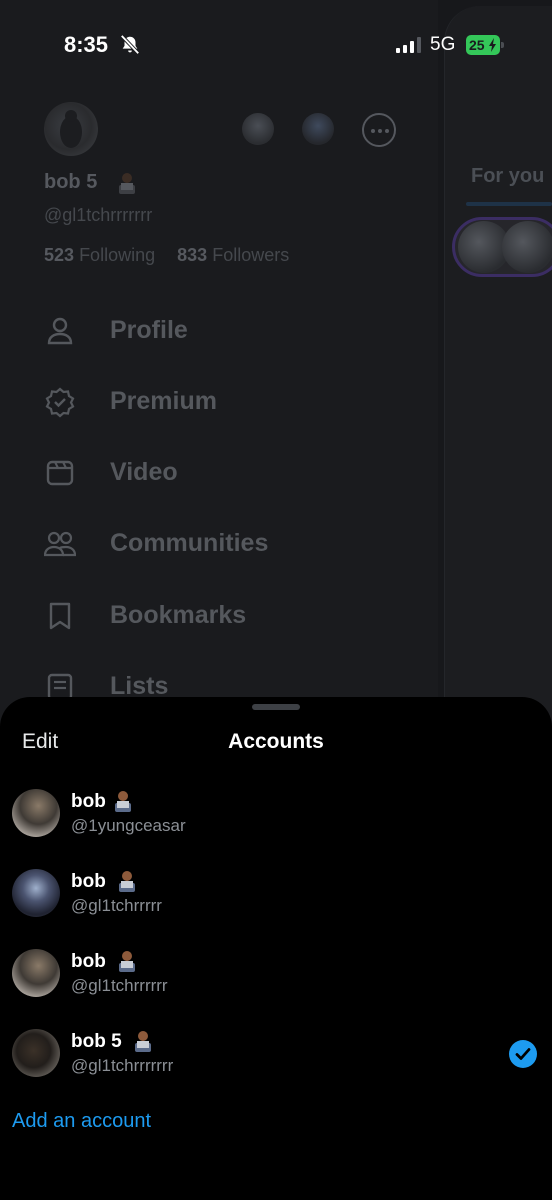 This screenshot has height=1200, width=552. I want to click on account-handle: @gl1tchrrrrr, so click(116, 905).